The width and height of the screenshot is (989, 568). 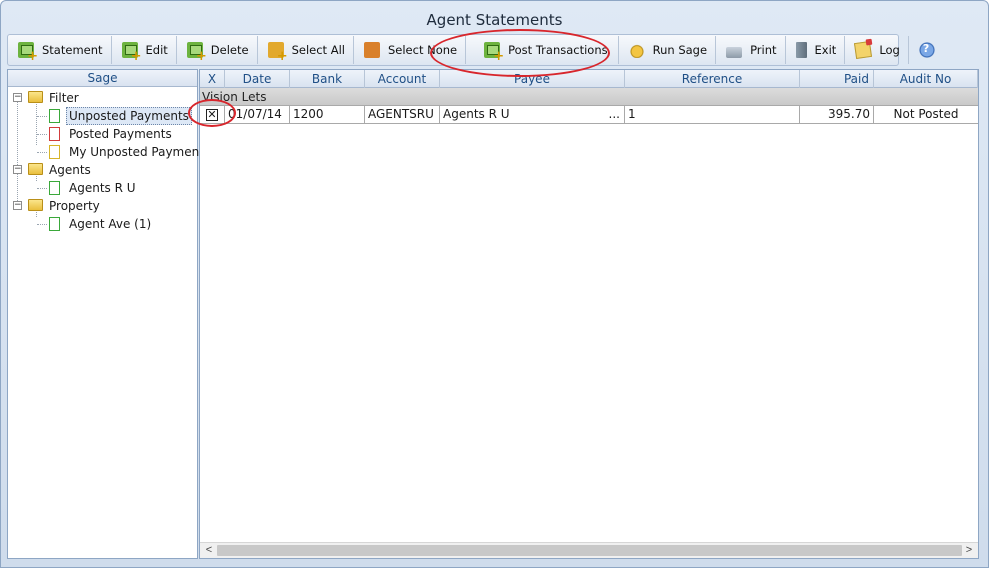 I want to click on edit-icon, so click(x=131, y=53).